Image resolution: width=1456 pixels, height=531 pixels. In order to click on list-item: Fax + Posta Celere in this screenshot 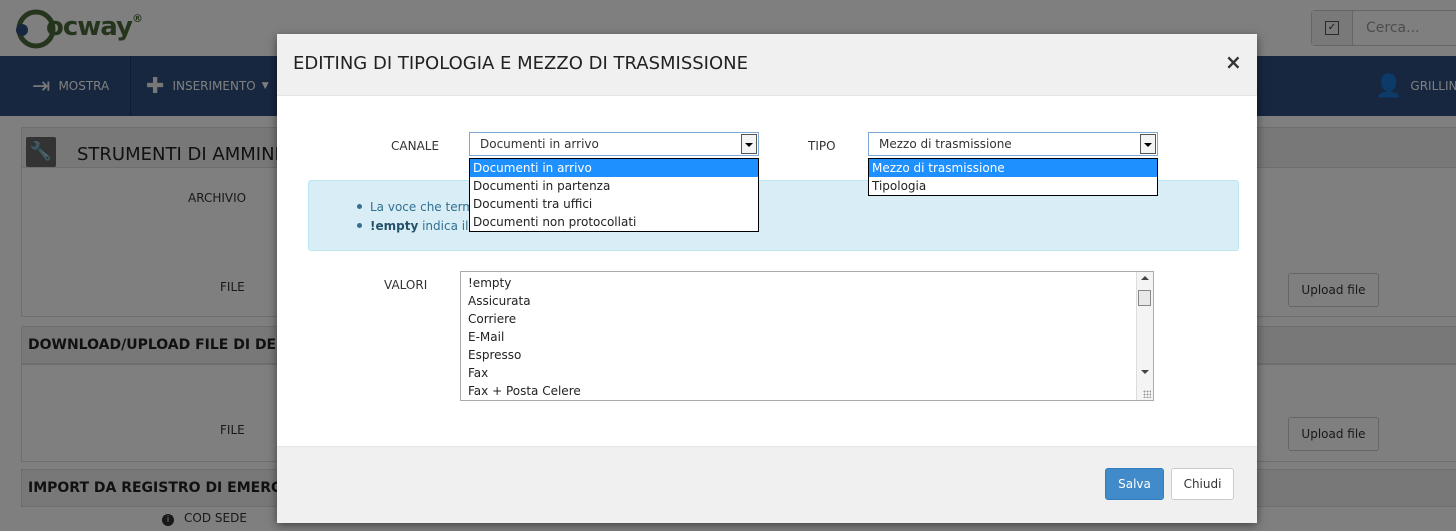, I will do `click(524, 391)`.